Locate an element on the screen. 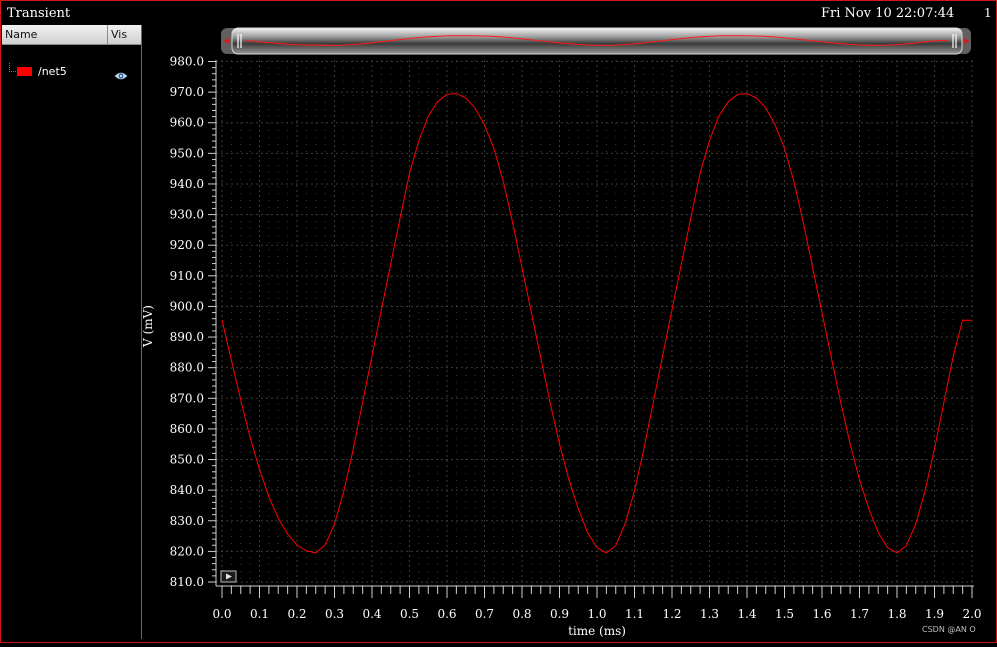 This screenshot has width=997, height=647. y-tick-label: 810.0 is located at coordinates (187, 582).